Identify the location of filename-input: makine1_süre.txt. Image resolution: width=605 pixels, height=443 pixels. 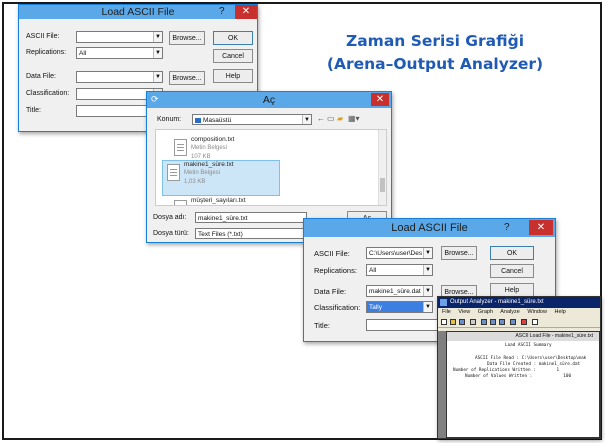
(251, 217).